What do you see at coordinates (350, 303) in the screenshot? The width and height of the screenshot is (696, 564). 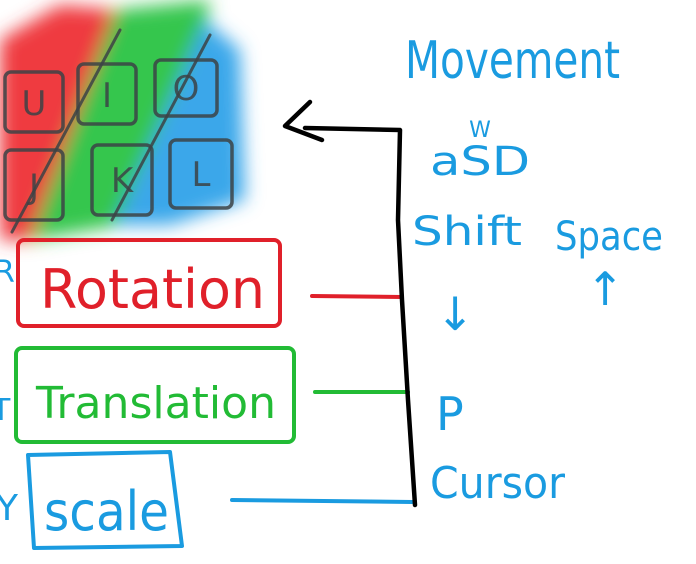 I see `bracket-arrow` at bounding box center [350, 303].